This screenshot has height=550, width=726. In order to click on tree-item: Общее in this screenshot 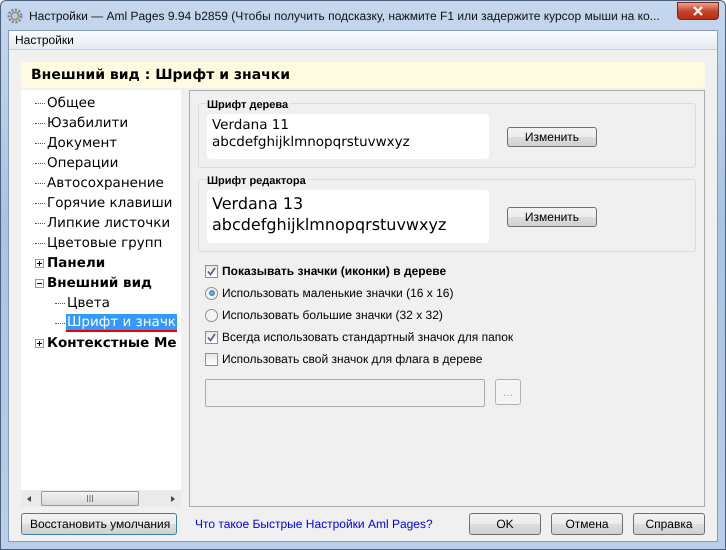, I will do `click(71, 103)`.